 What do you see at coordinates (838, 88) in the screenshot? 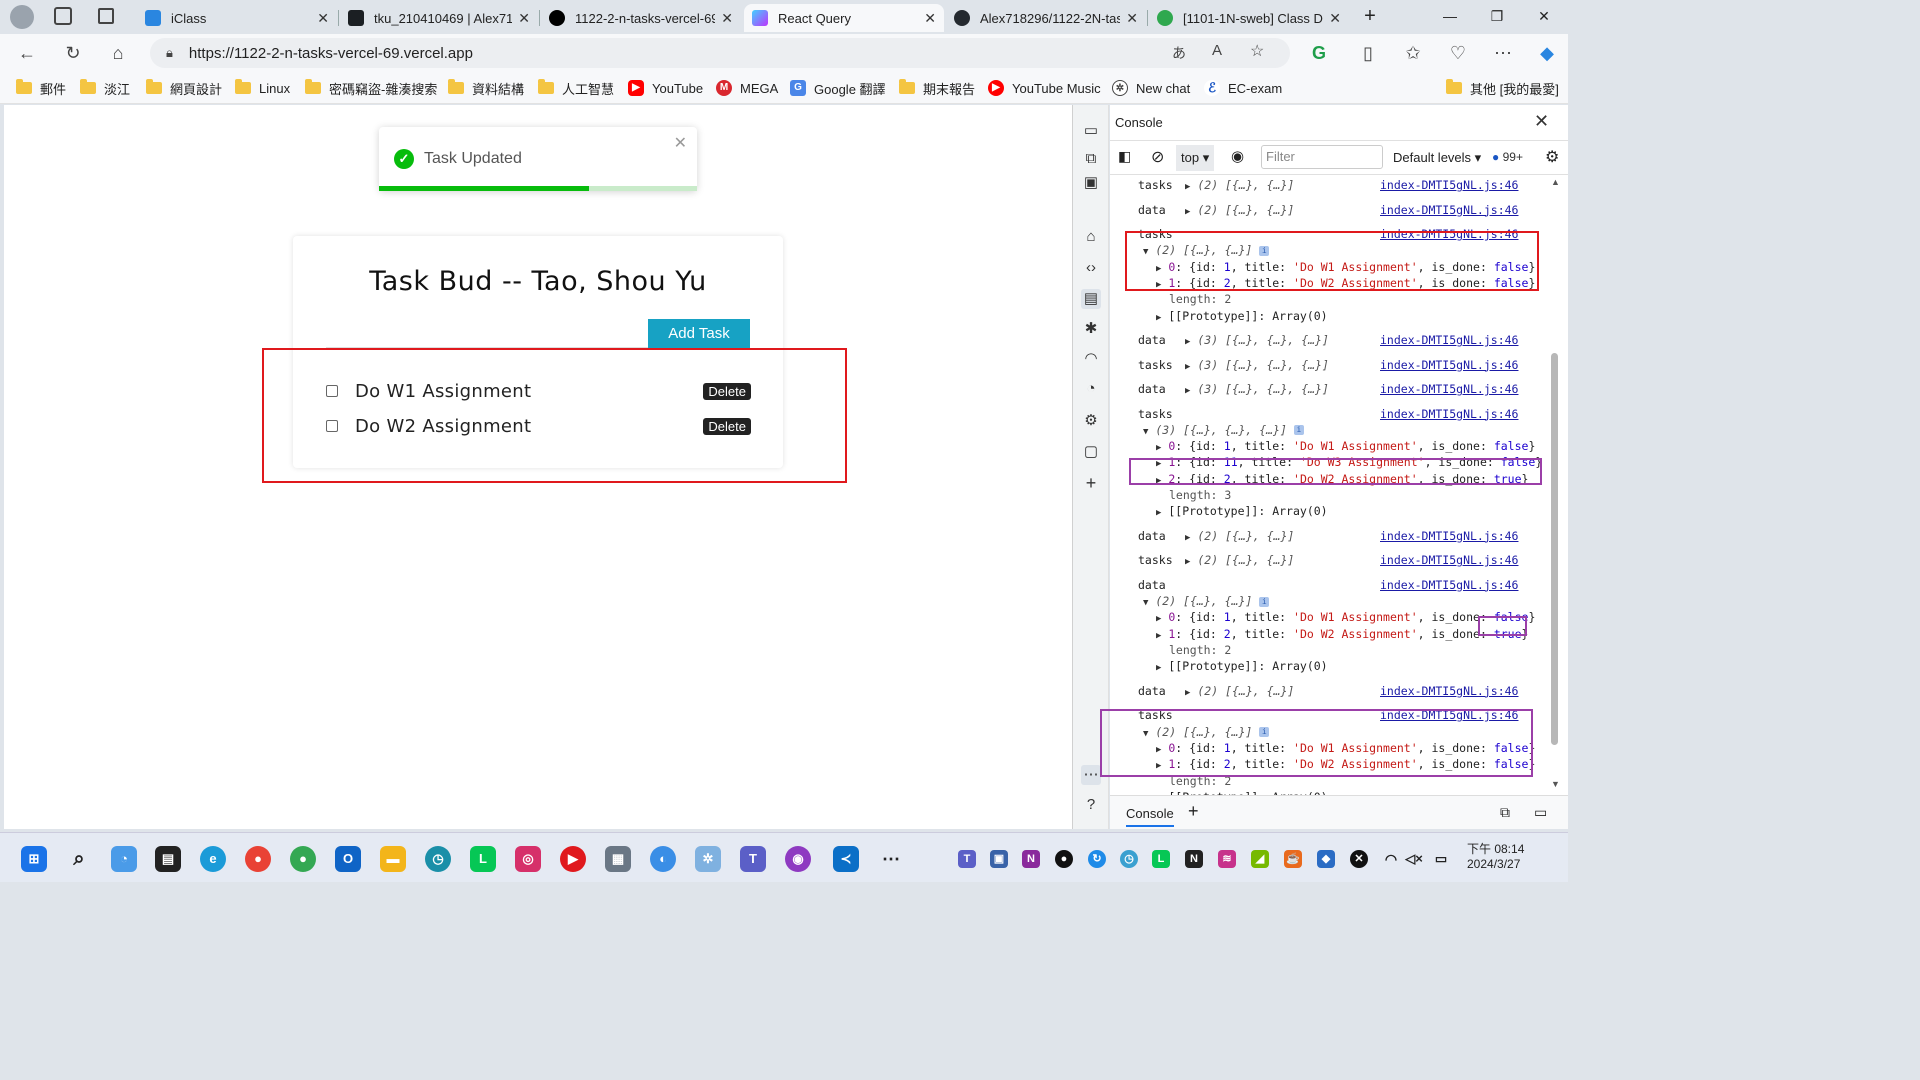
I see `bookmark-google-translate: G Google 翻譯` at bounding box center [838, 88].